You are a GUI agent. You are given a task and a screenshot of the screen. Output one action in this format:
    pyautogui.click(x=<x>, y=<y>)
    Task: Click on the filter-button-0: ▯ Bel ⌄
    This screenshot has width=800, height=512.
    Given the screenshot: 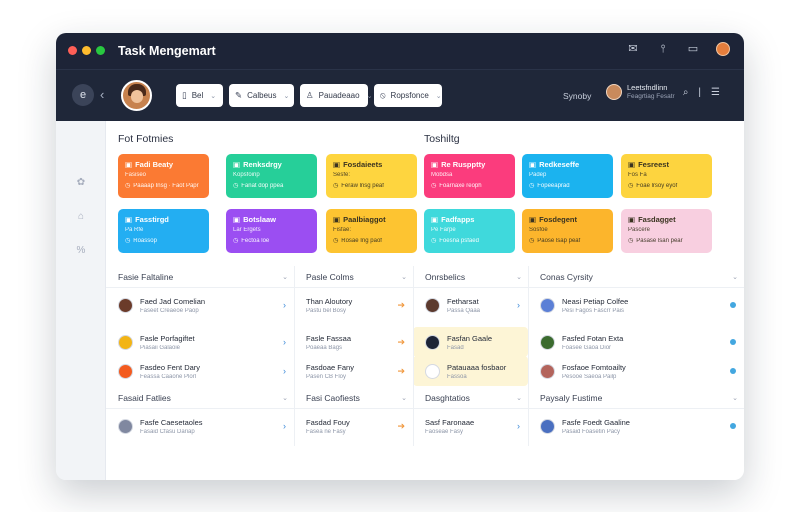 What is the action you would take?
    pyautogui.click(x=199, y=95)
    